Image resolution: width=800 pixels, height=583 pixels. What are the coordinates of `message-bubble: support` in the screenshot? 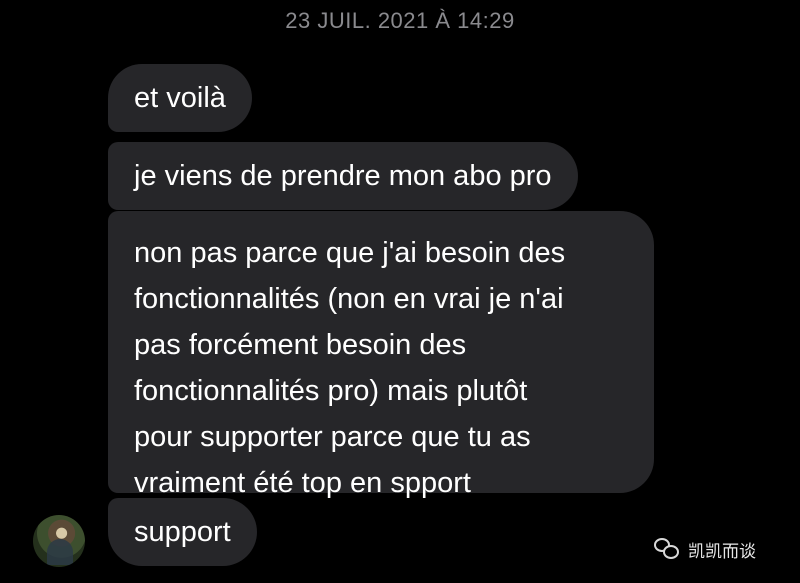 It's located at (182, 532).